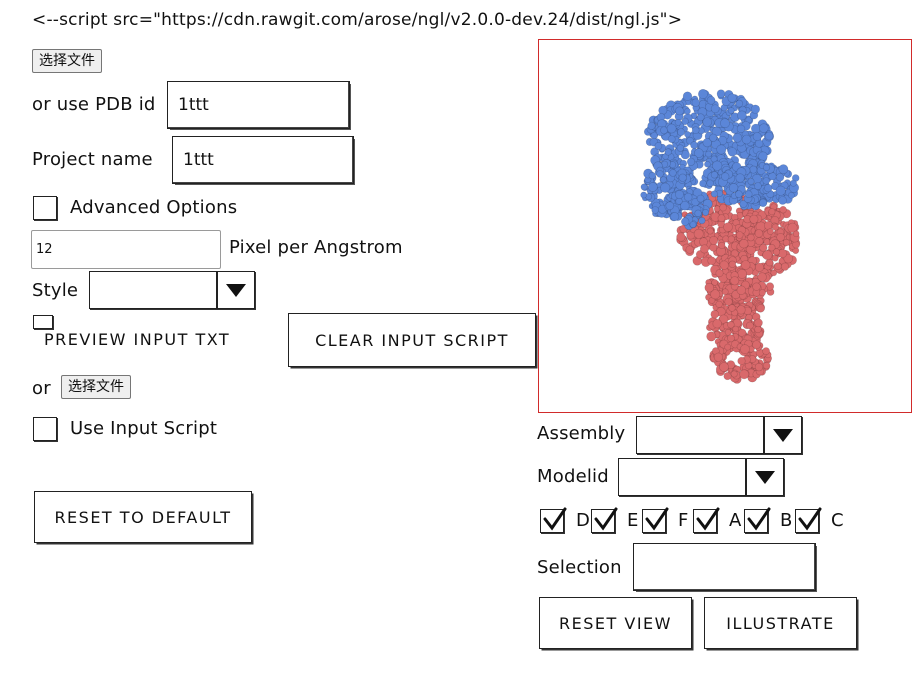  What do you see at coordinates (45, 208) in the screenshot?
I see `advanced-options-checkbox` at bounding box center [45, 208].